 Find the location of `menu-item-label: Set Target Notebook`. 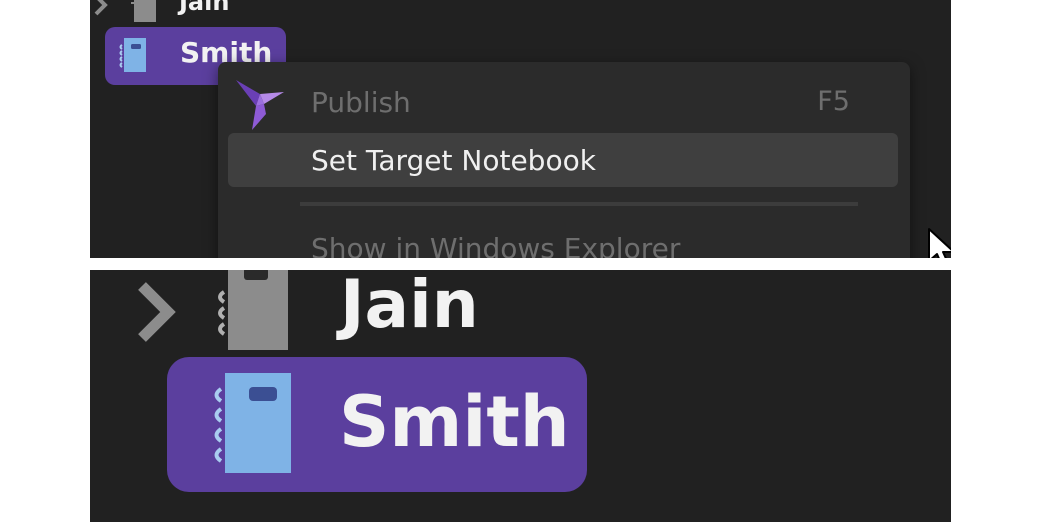

menu-item-label: Set Target Notebook is located at coordinates (453, 160).